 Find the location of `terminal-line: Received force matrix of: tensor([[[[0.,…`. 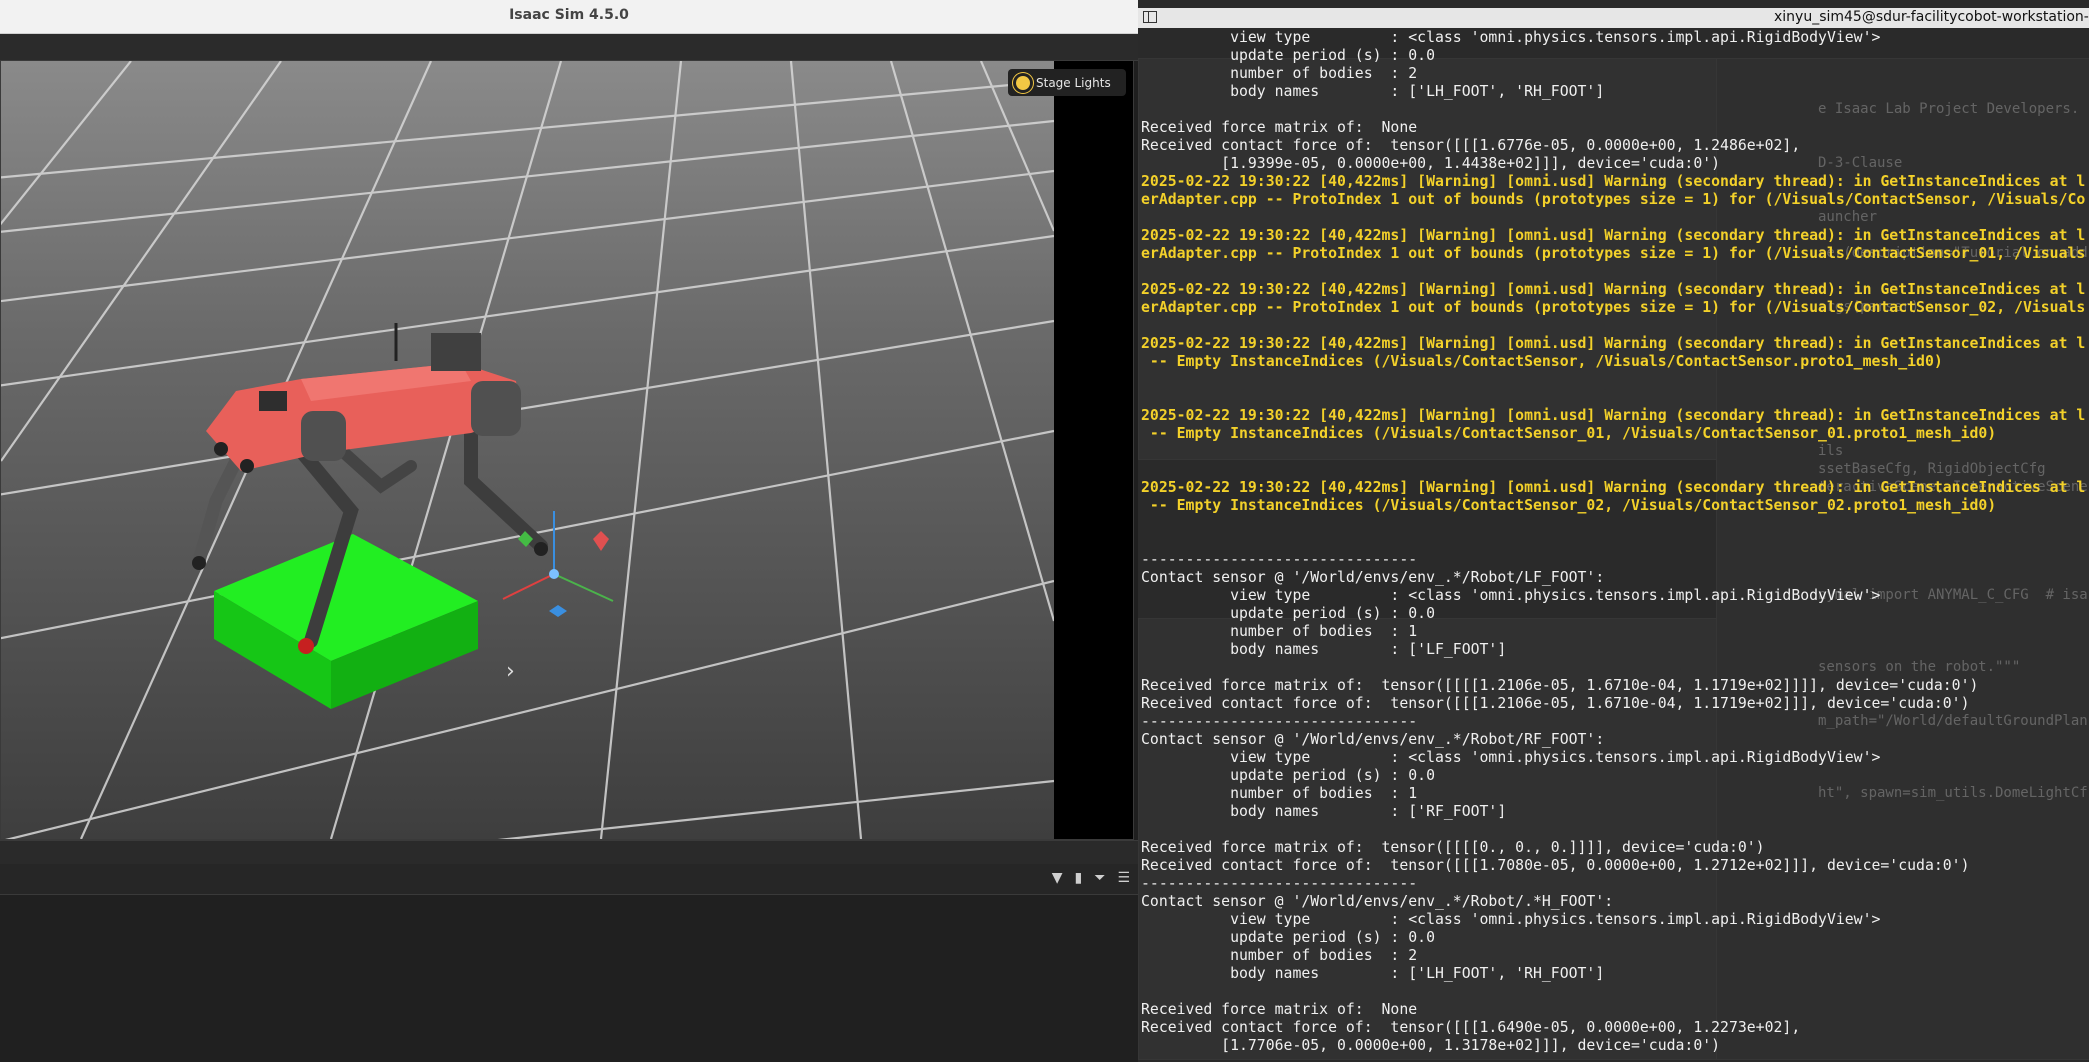

terminal-line: Received force matrix of: tensor([[[[0.,… is located at coordinates (1453, 847).